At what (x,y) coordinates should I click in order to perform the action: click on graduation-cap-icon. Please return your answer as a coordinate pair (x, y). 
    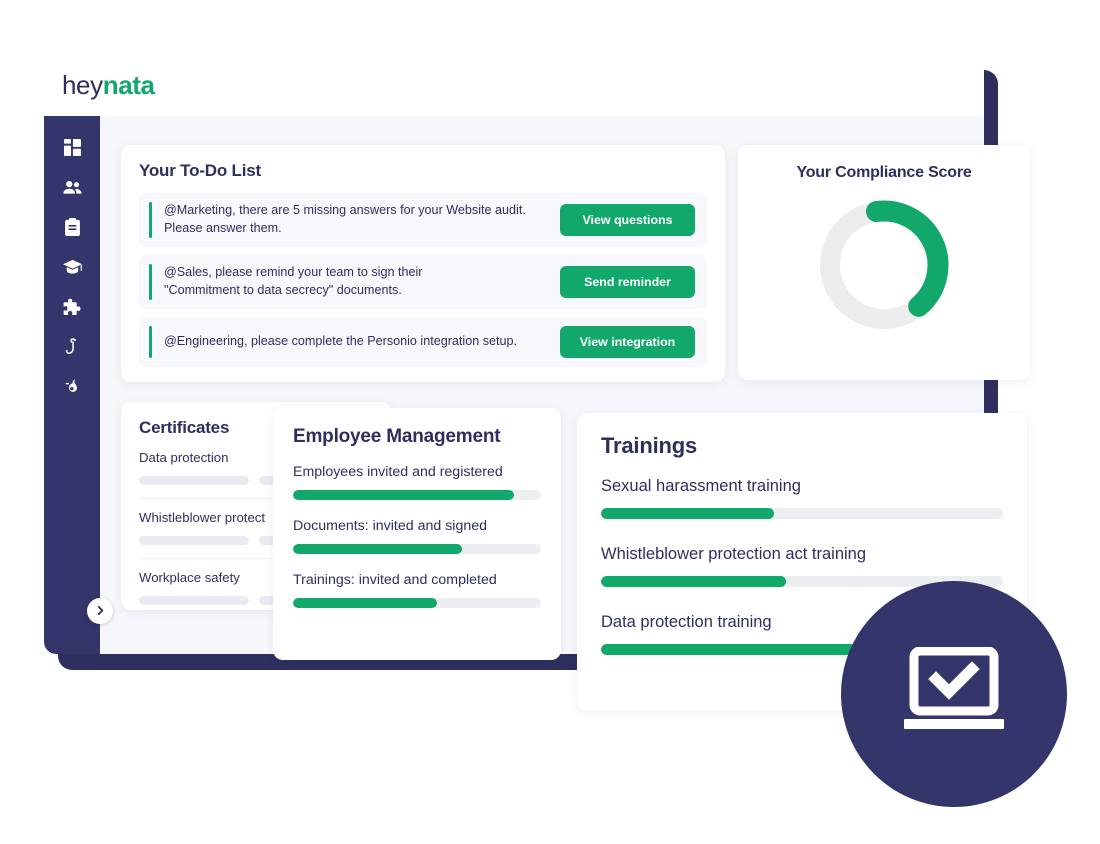
    Looking at the image, I should click on (72, 267).